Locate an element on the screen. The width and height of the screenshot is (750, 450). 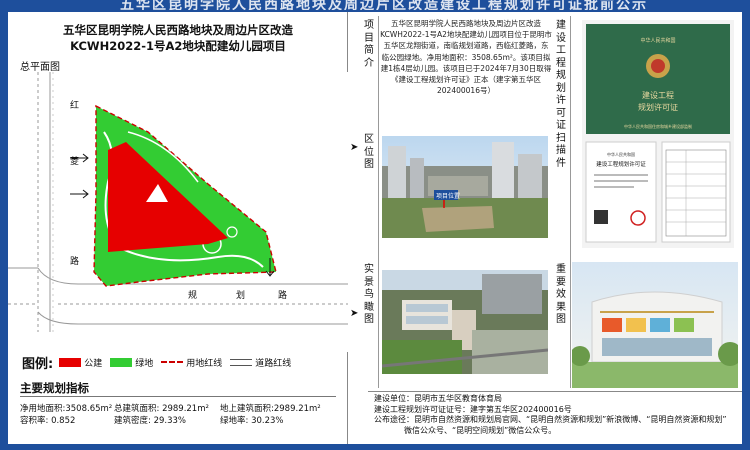
label-location: 区位图 is located at coordinates (369, 153).